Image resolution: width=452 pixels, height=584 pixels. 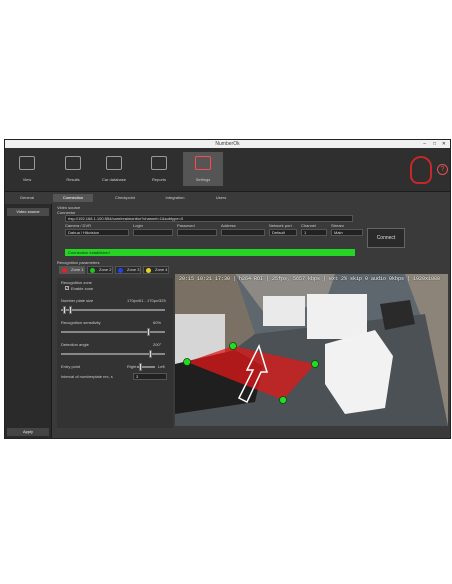 What do you see at coordinates (114, 163) in the screenshot?
I see `car-database-icon` at bounding box center [114, 163].